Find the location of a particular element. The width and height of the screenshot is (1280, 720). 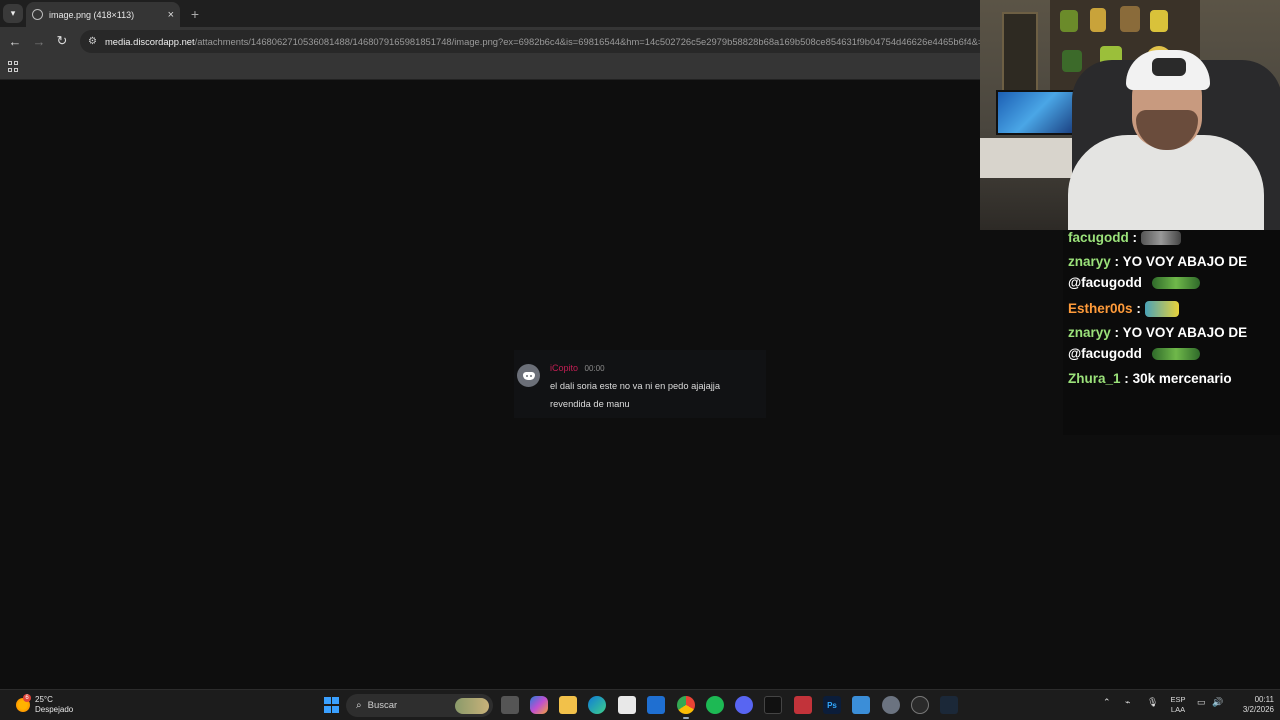

arrow-right-icon: → is located at coordinates (39, 41).